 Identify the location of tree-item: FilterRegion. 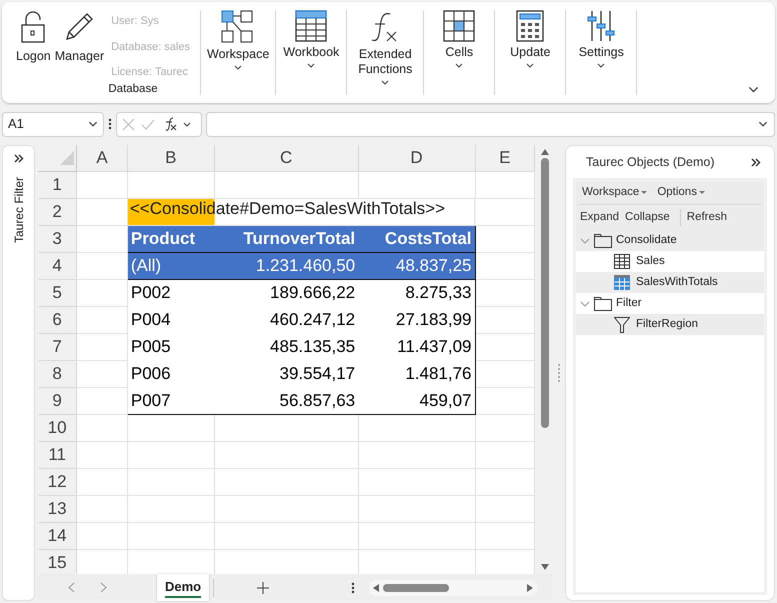
(670, 324).